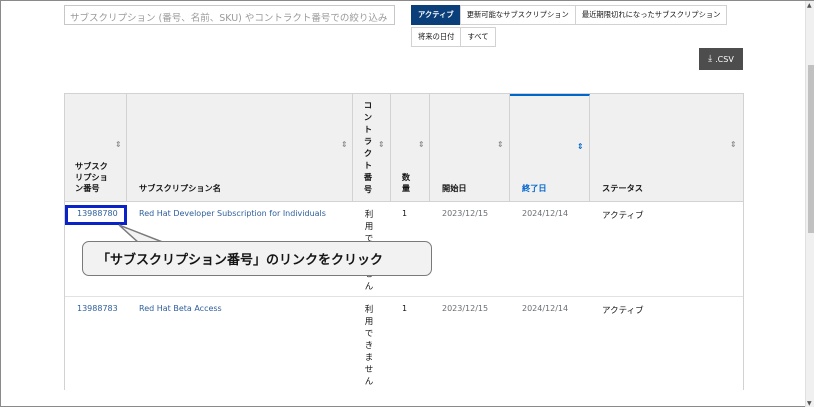 This screenshot has width=814, height=407. I want to click on scroll-up-arrow-icon: ▲, so click(809, 5).